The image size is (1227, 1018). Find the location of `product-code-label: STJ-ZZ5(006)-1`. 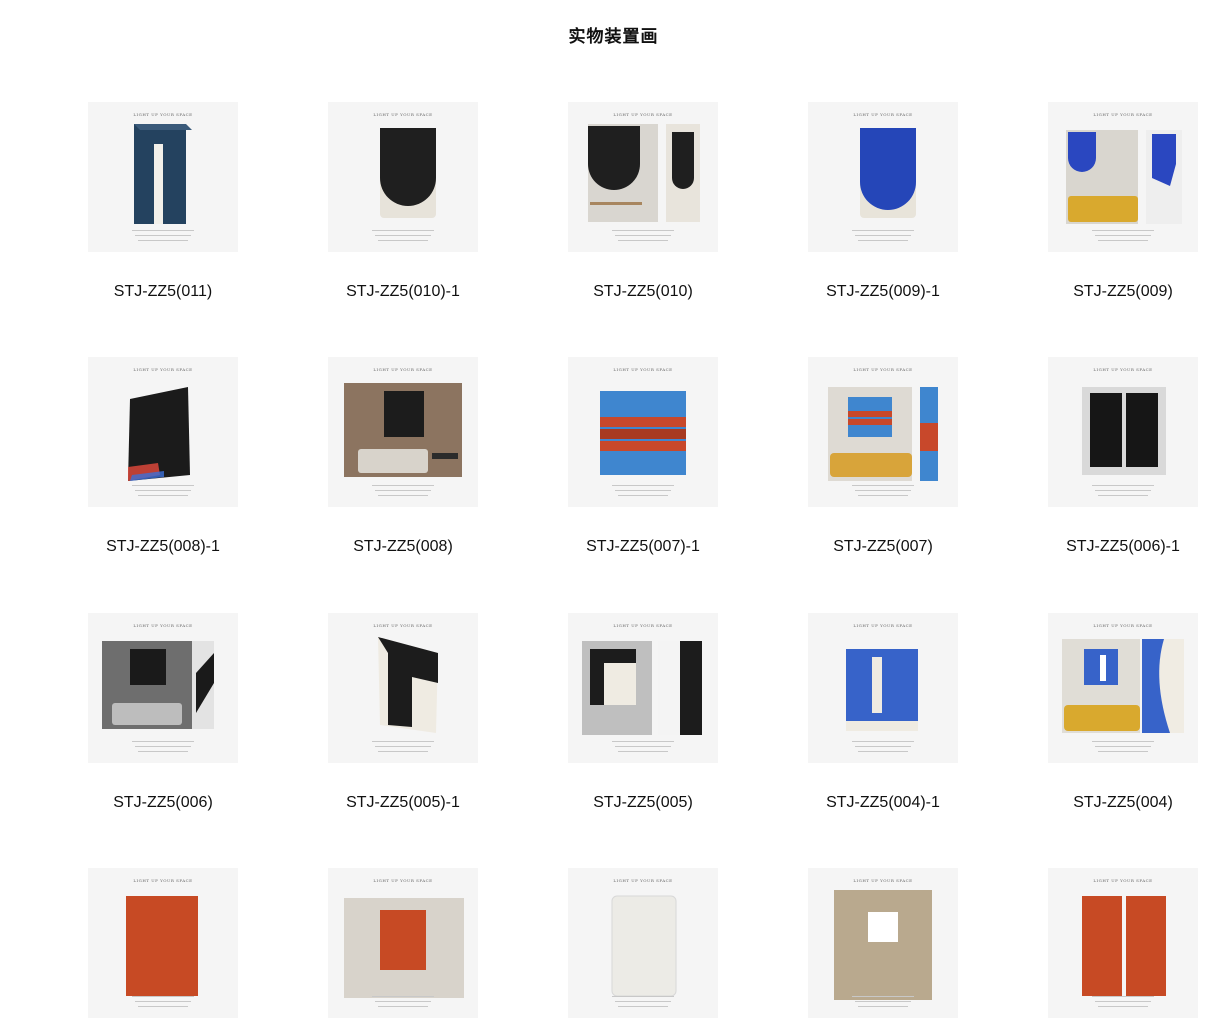

product-code-label: STJ-ZZ5(006)-1 is located at coordinates (1115, 547).